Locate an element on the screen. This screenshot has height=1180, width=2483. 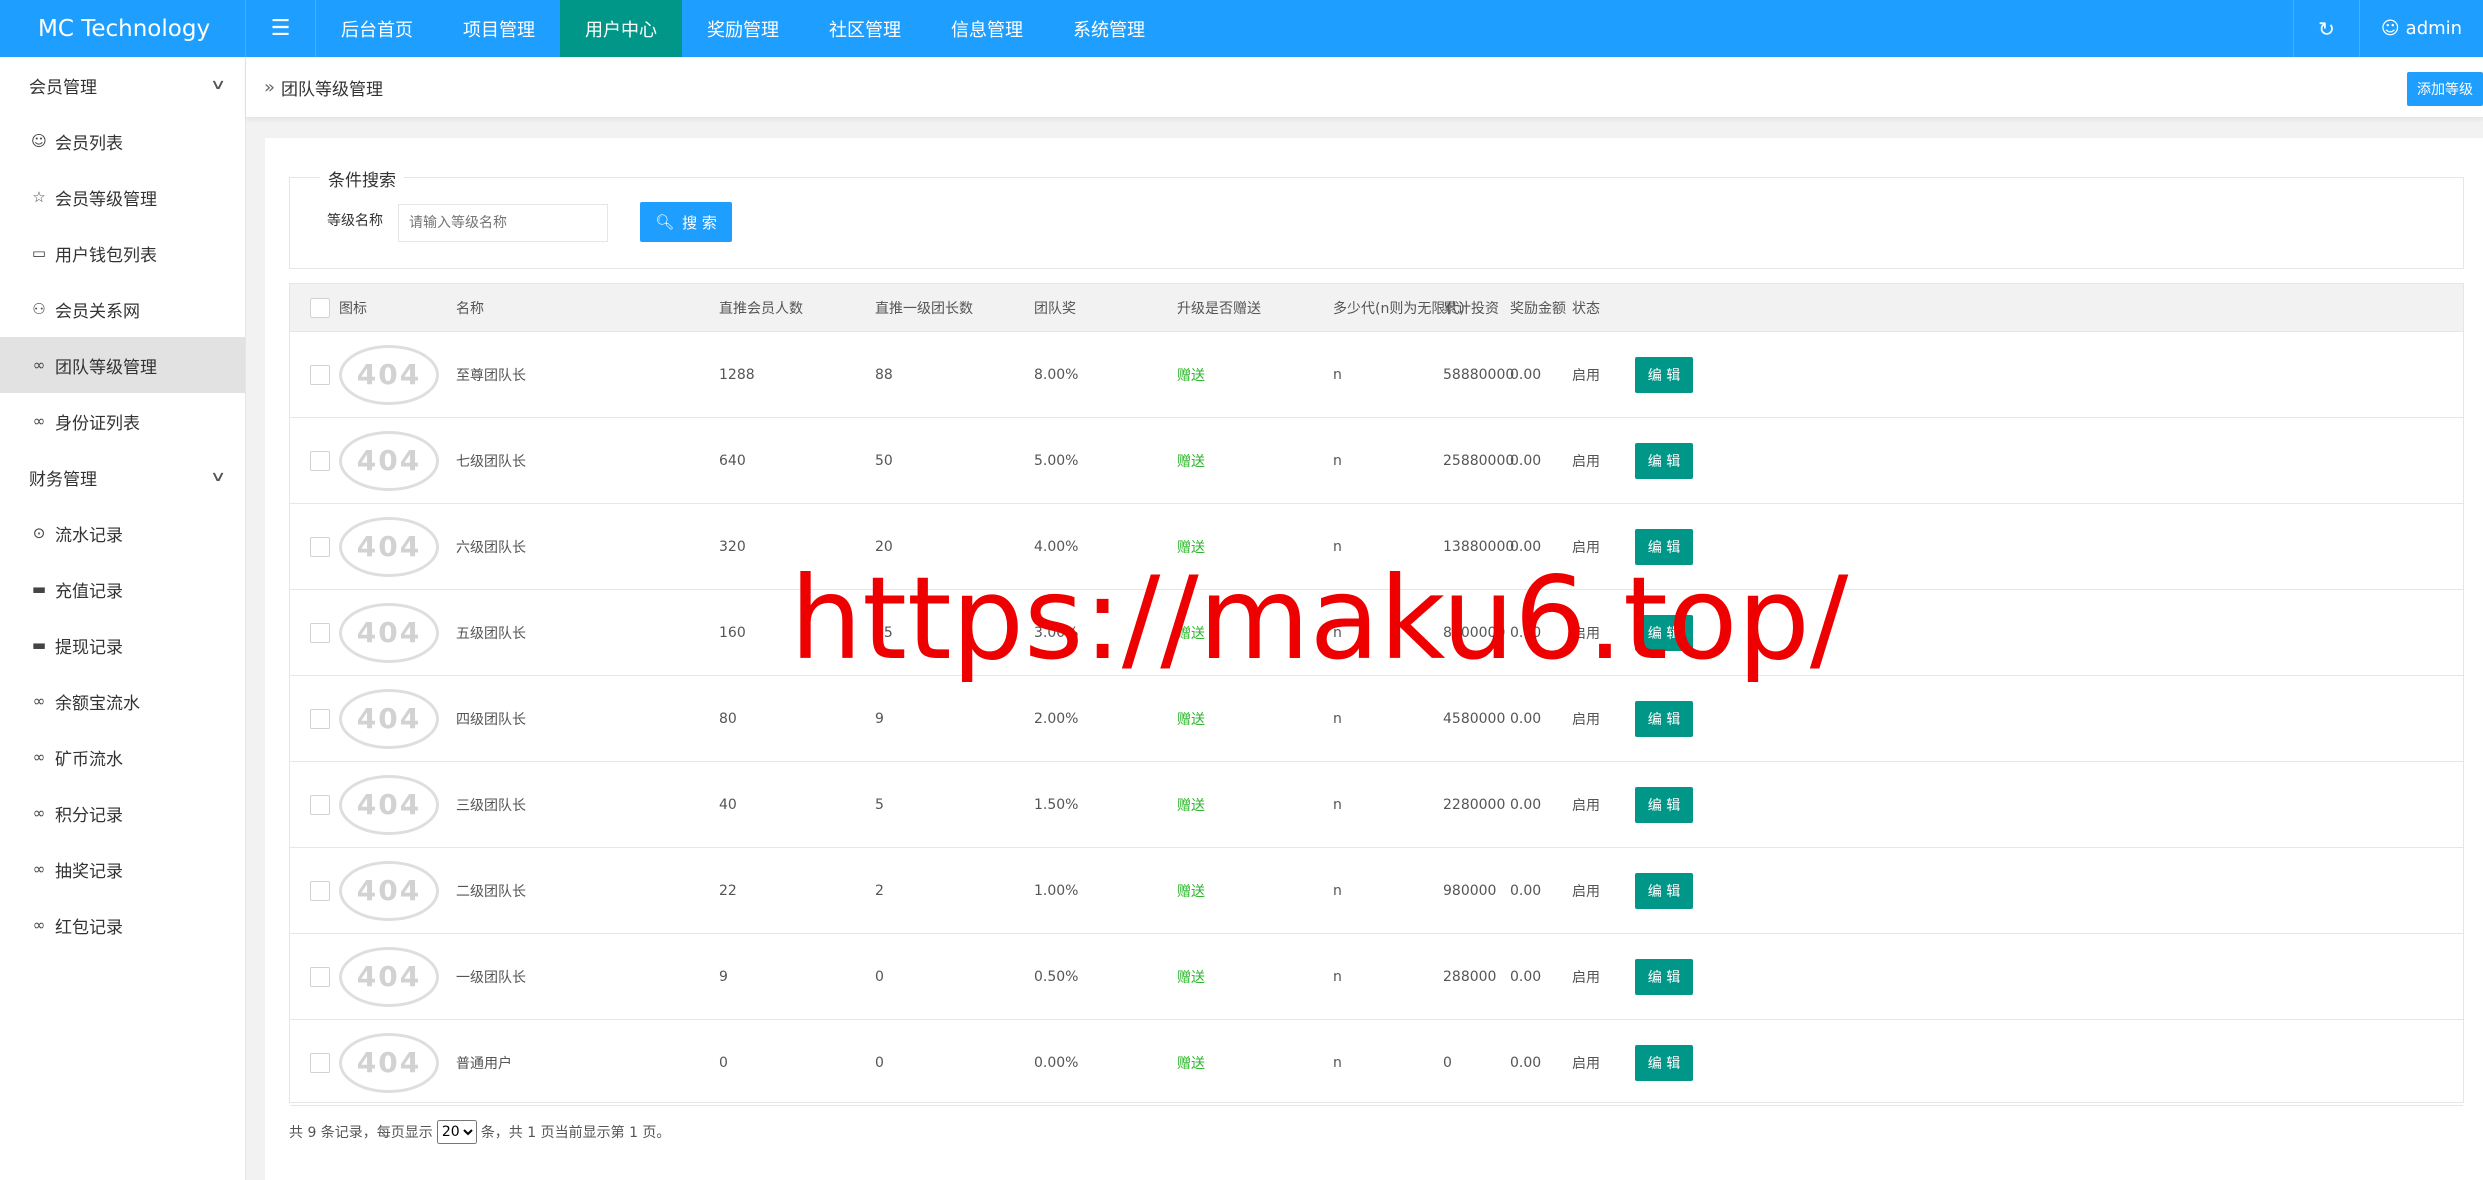
chevron-down-icon: ∨ is located at coordinates (218, 477).